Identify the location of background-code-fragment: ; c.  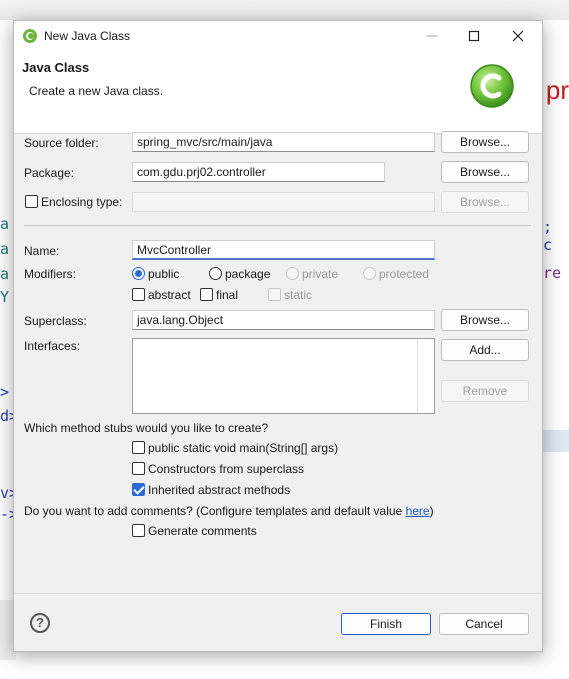
(548, 236).